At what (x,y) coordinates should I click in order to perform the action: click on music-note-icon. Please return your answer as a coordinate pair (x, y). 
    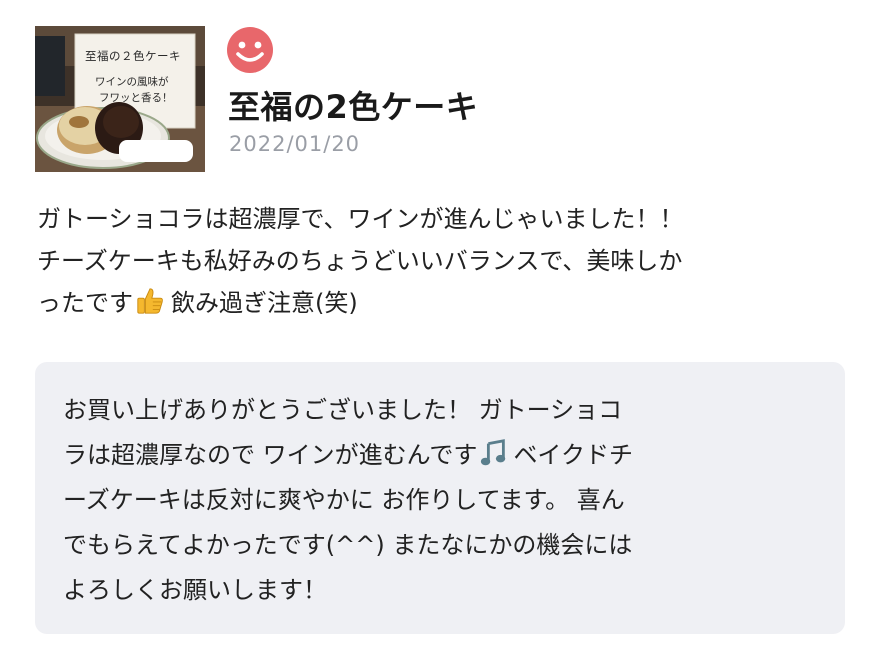
    Looking at the image, I should click on (493, 452).